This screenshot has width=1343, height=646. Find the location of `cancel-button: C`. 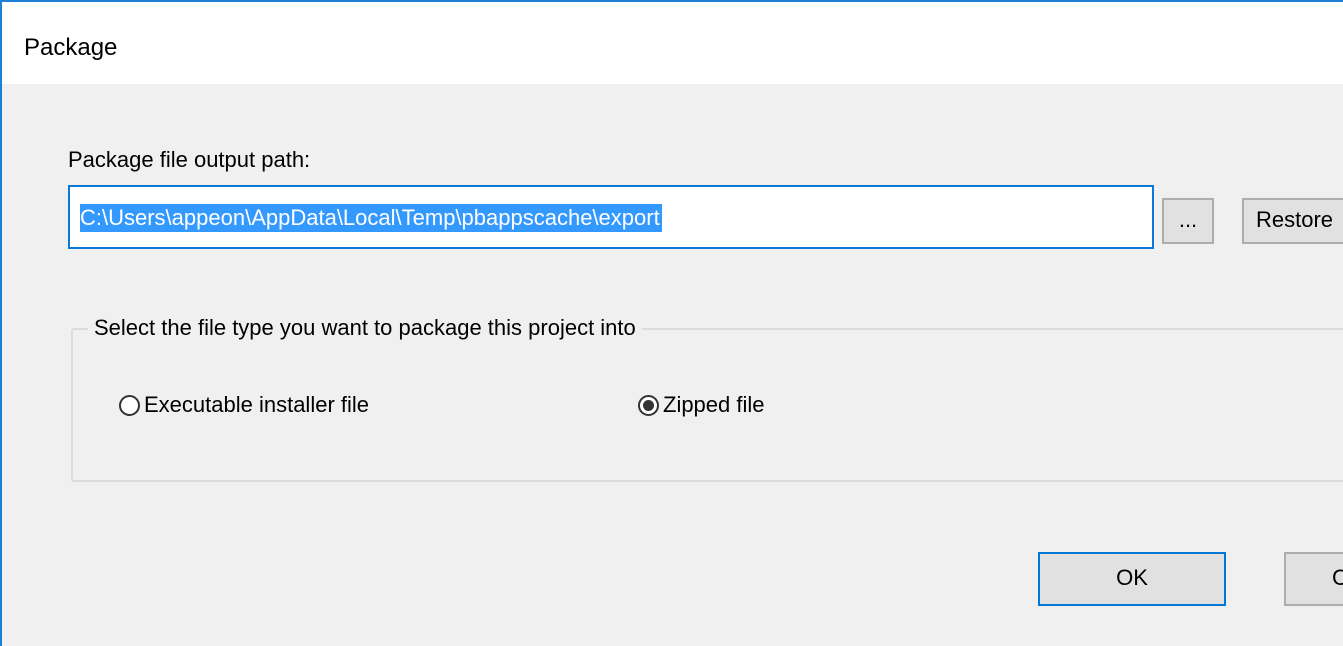

cancel-button: C is located at coordinates (1313, 579).